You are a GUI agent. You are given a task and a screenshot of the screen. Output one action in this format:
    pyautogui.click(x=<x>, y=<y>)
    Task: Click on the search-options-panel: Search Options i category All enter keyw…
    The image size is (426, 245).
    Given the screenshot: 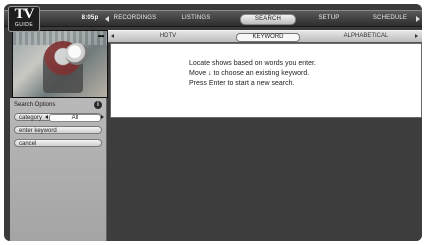 What is the action you would take?
    pyautogui.click(x=58, y=169)
    